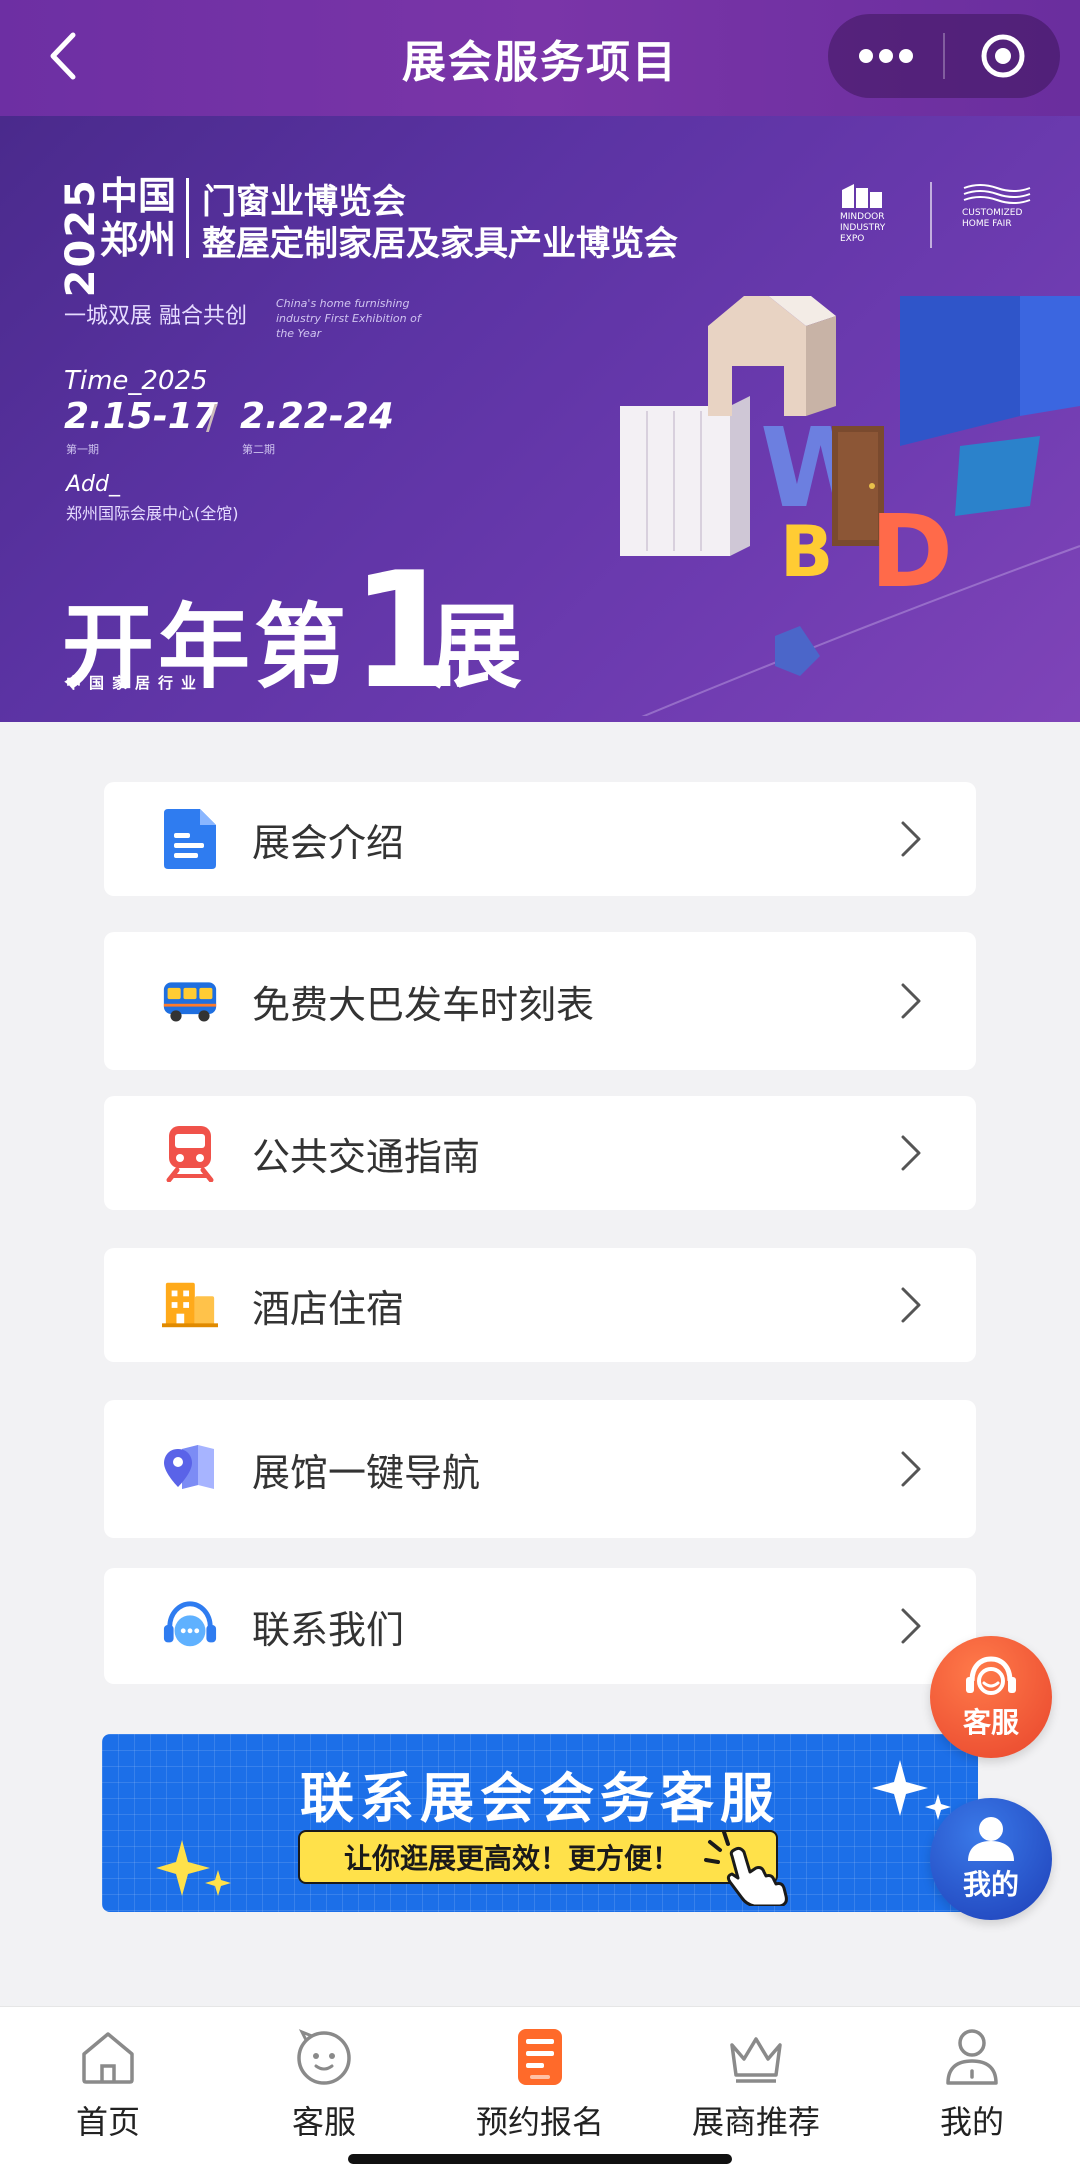  I want to click on document-icon, so click(190, 839).